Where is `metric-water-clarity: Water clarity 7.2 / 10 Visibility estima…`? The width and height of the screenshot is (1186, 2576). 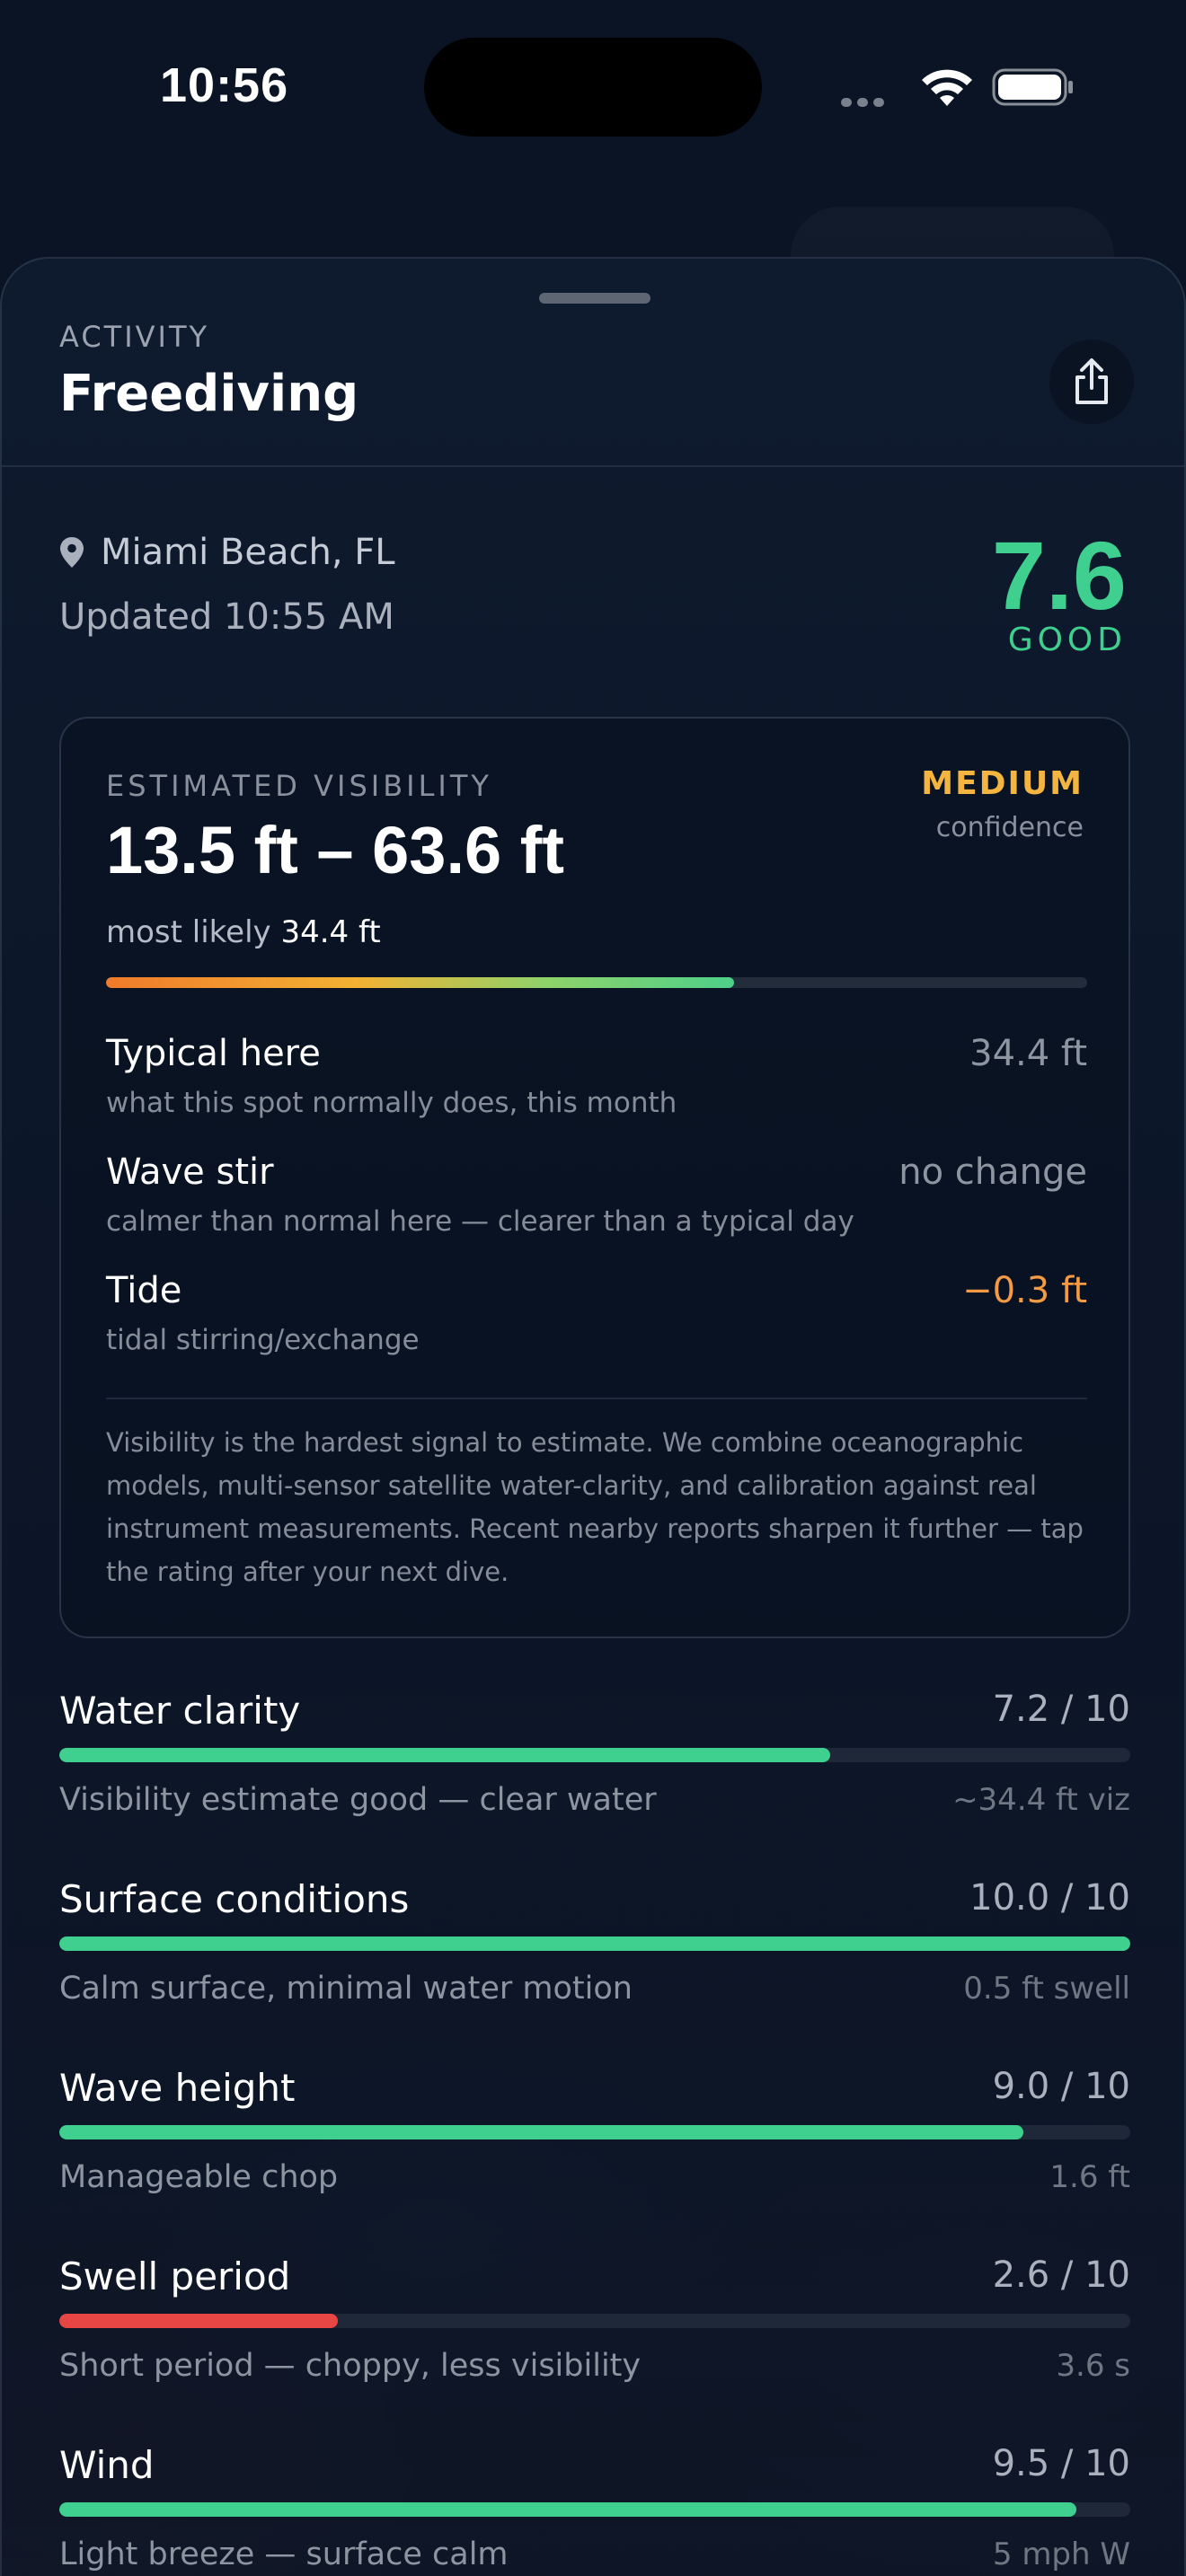 metric-water-clarity: Water clarity 7.2 / 10 Visibility estima… is located at coordinates (594, 1774).